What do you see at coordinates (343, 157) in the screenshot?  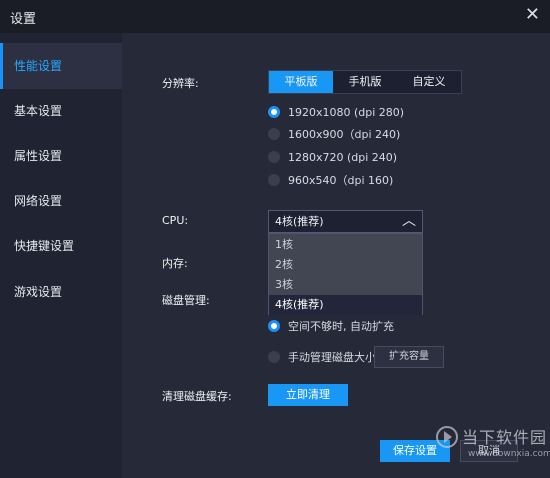 I see `resolution-option-label: 1280x720 (dpi 240)` at bounding box center [343, 157].